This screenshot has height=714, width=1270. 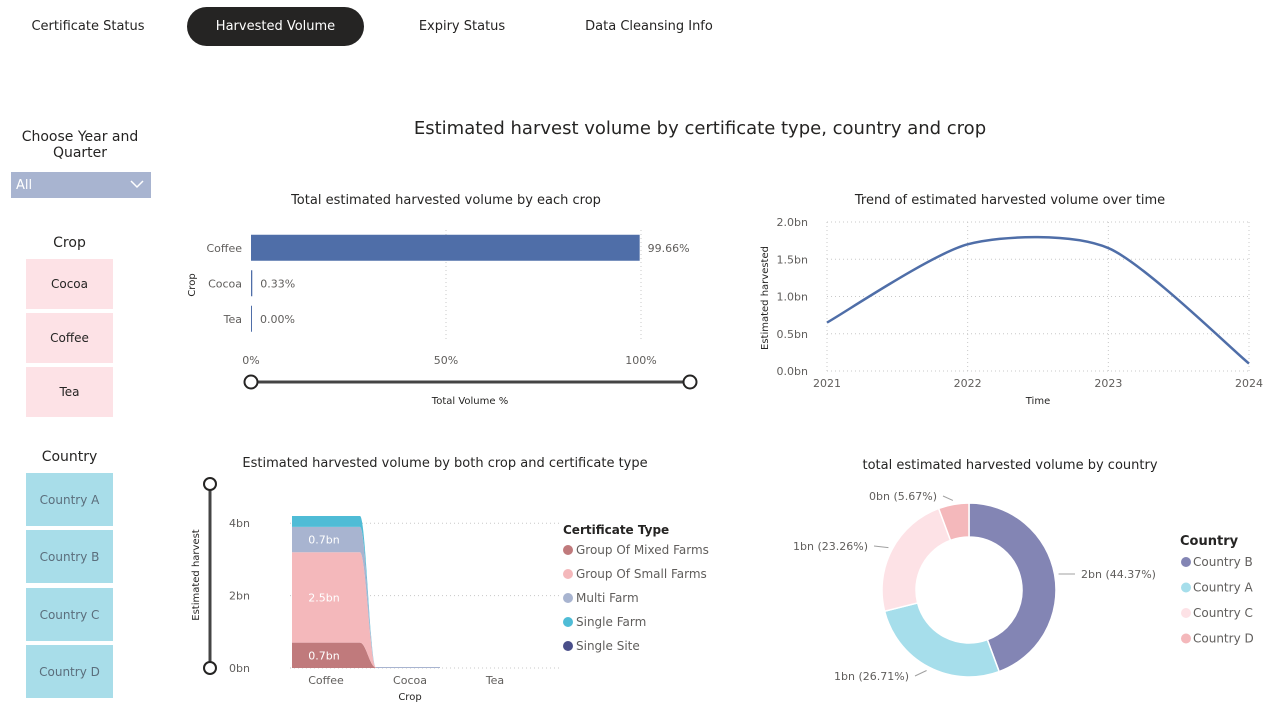 I want to click on stacked-x-tick: Cocoa, so click(x=410, y=680).